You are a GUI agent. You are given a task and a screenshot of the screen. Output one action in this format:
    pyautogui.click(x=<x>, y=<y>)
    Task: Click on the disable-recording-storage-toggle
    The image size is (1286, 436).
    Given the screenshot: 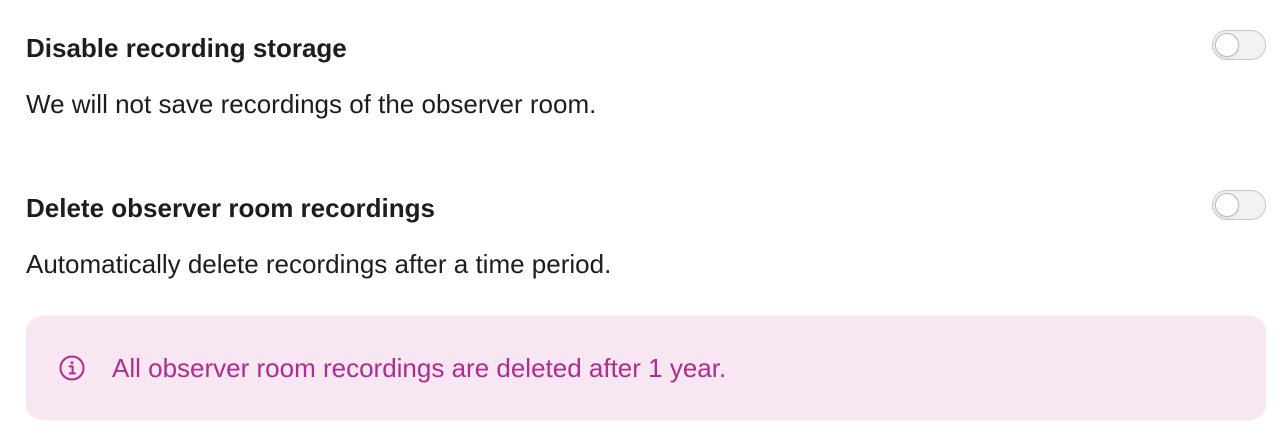 What is the action you would take?
    pyautogui.click(x=1239, y=45)
    